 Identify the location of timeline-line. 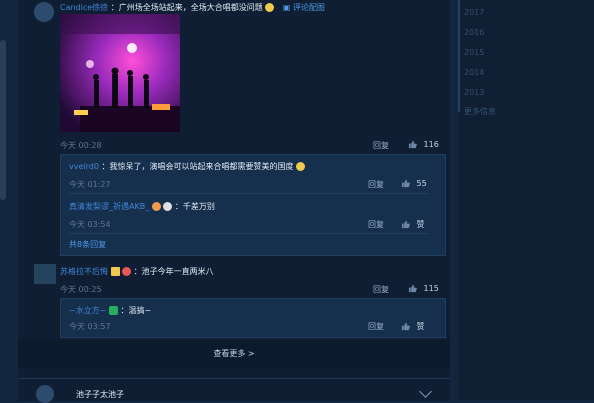
(459, 56).